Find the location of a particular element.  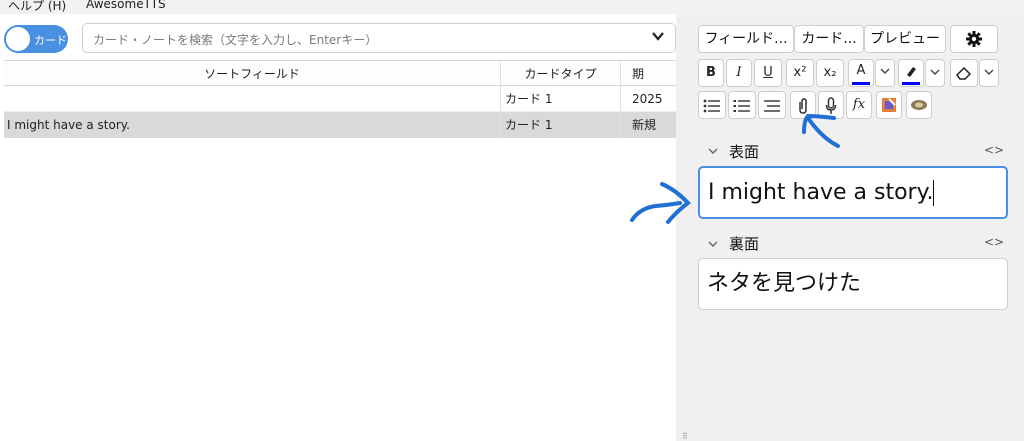

tts-button is located at coordinates (919, 105).